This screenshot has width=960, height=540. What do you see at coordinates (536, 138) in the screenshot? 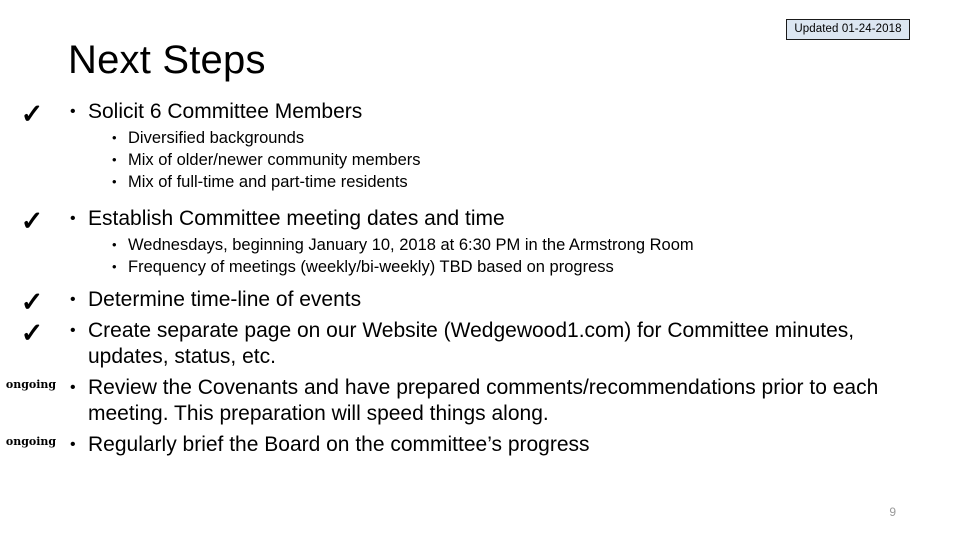
I see `sub-list-item: • Diversified backgrounds` at bounding box center [536, 138].